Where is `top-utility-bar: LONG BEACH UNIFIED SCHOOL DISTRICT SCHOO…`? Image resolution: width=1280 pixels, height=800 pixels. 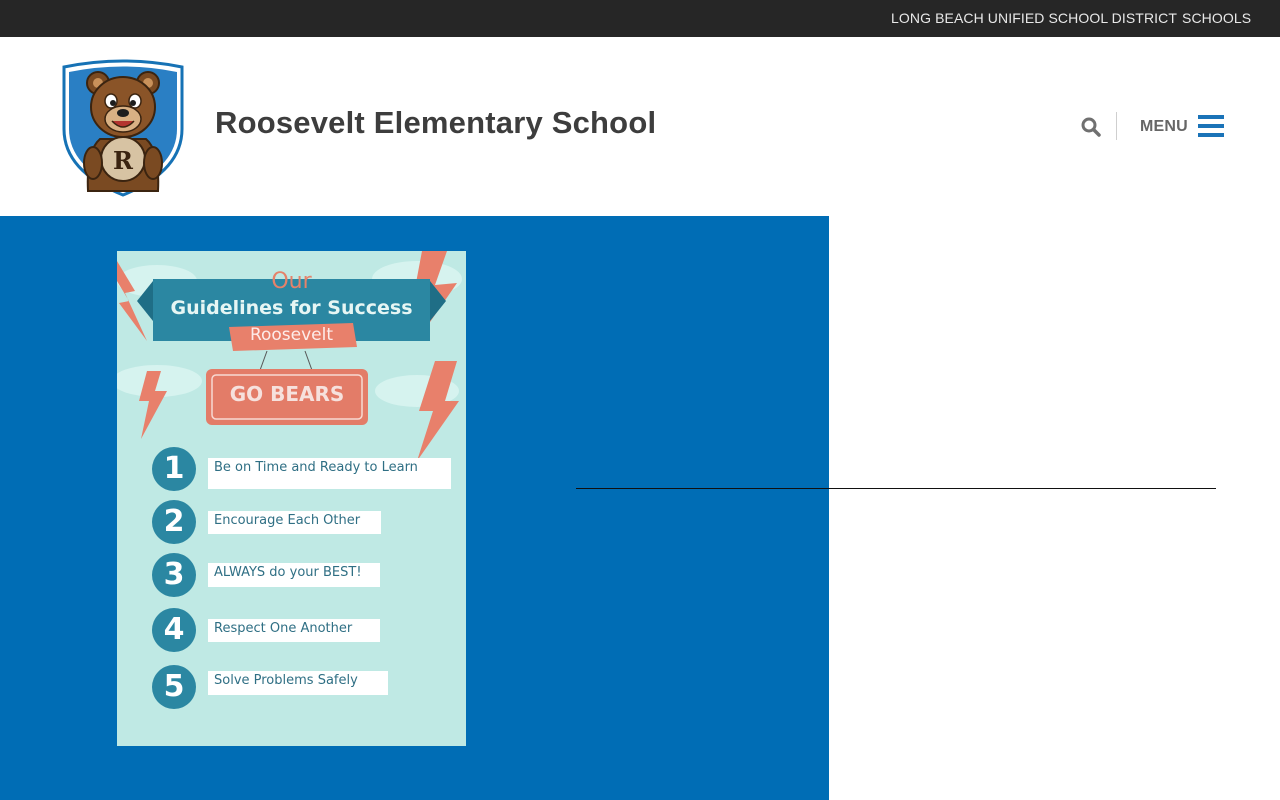 top-utility-bar: LONG BEACH UNIFIED SCHOOL DISTRICT SCHOO… is located at coordinates (640, 18).